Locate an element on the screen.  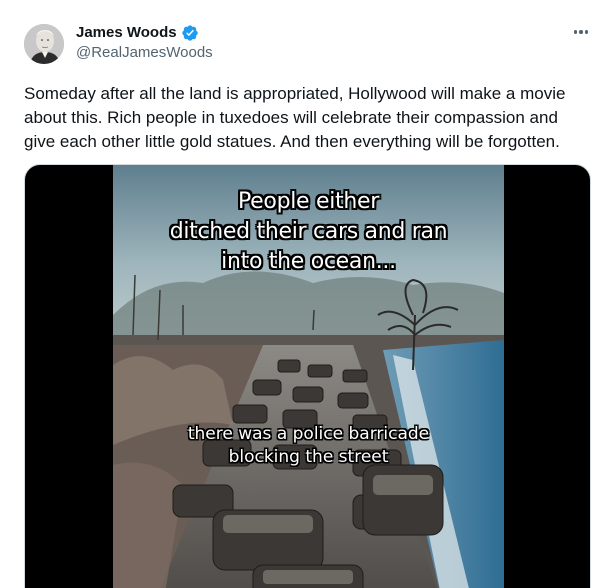
author-handle: @RealJamesWoods is located at coordinates (144, 53).